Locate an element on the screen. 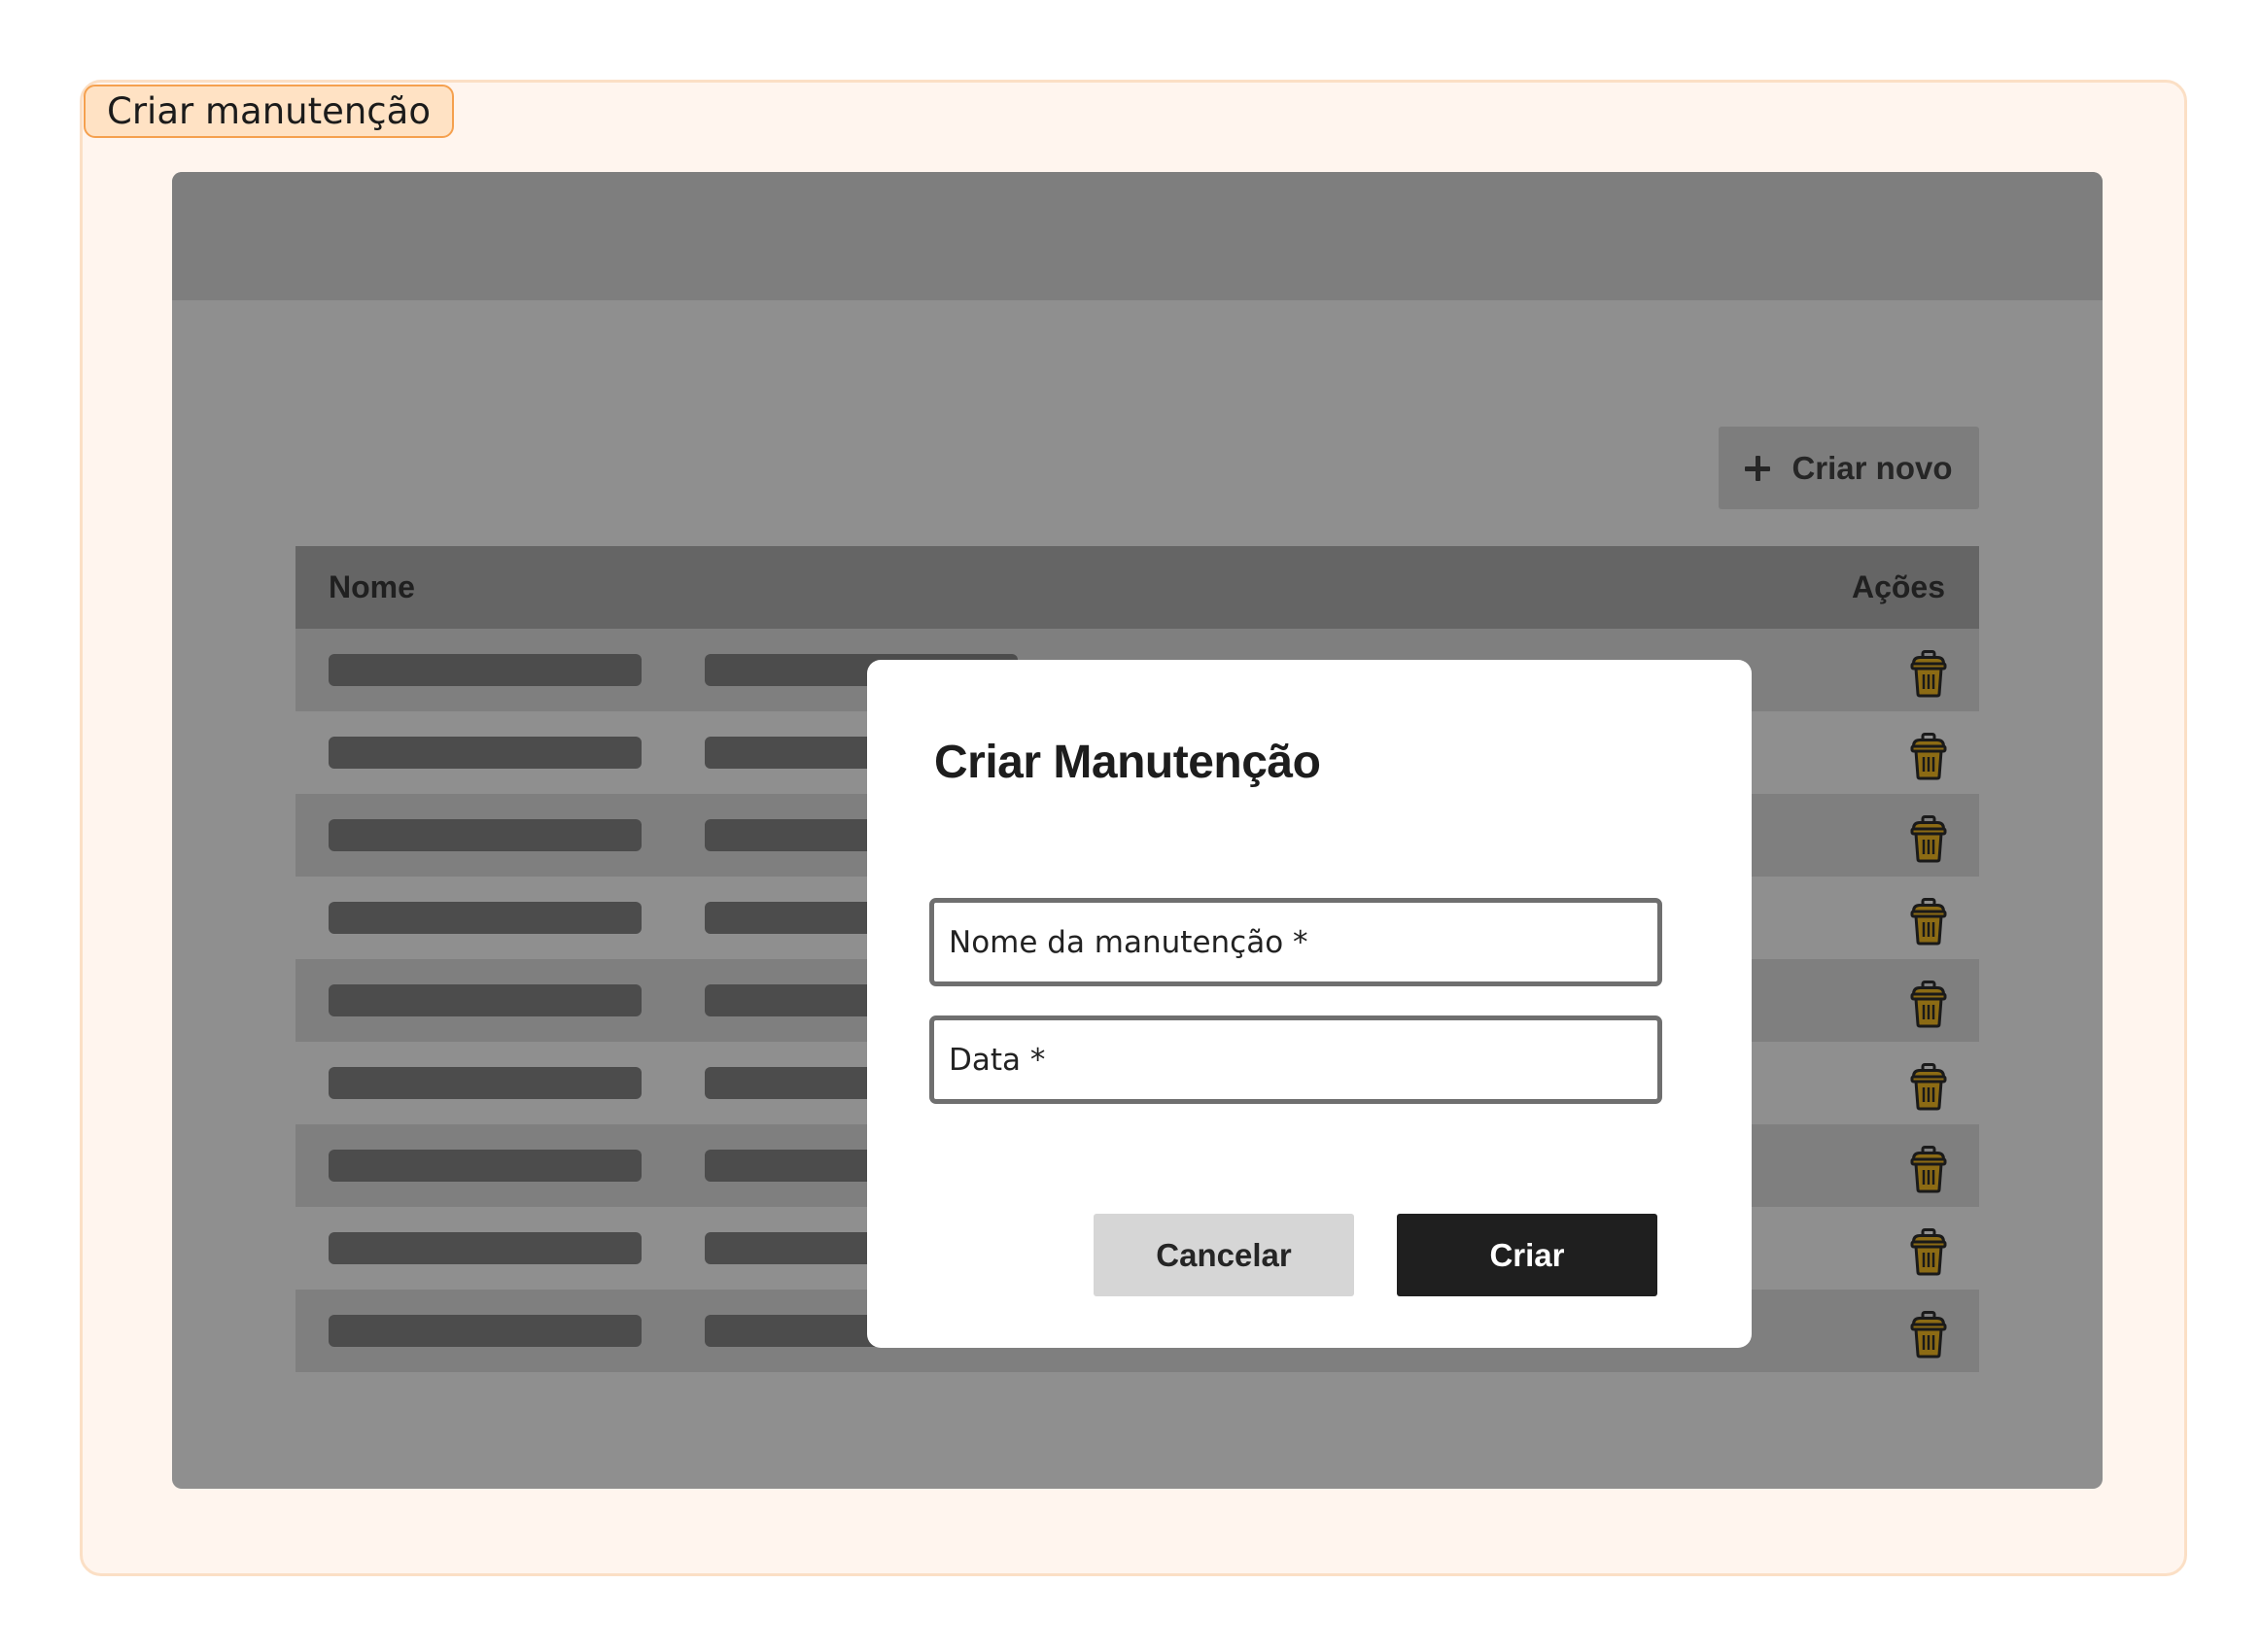  maintenance-name-field is located at coordinates (1295, 942).